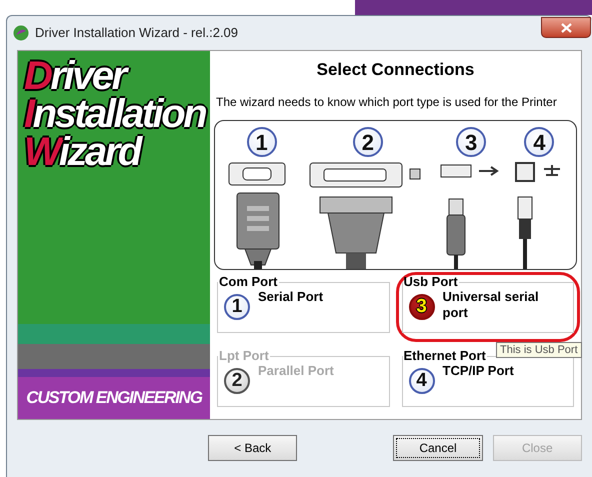 This screenshot has height=477, width=592. What do you see at coordinates (136, 33) in the screenshot?
I see `window-title: Driver Installation Wizard - rel.:2.09` at bounding box center [136, 33].